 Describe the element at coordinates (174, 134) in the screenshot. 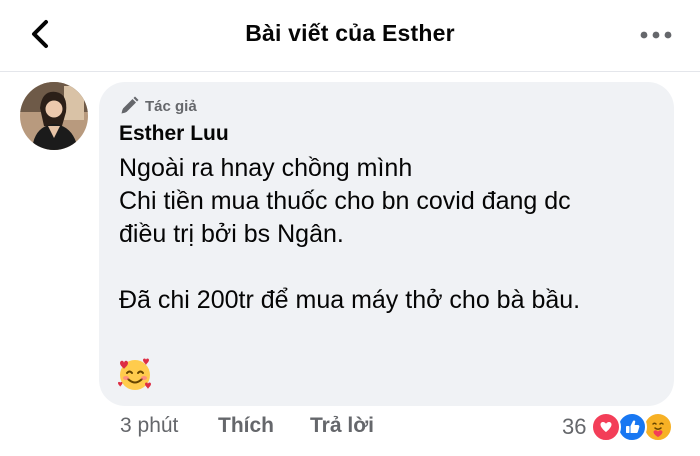

I see `comment-author: Esther Luu` at that location.